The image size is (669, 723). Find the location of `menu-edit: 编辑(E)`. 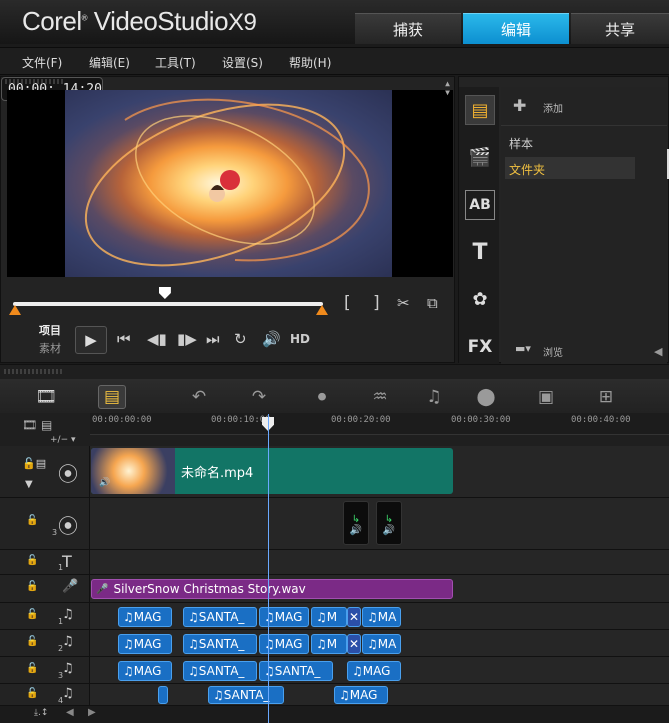

menu-edit: 编辑(E) is located at coordinates (109, 62).